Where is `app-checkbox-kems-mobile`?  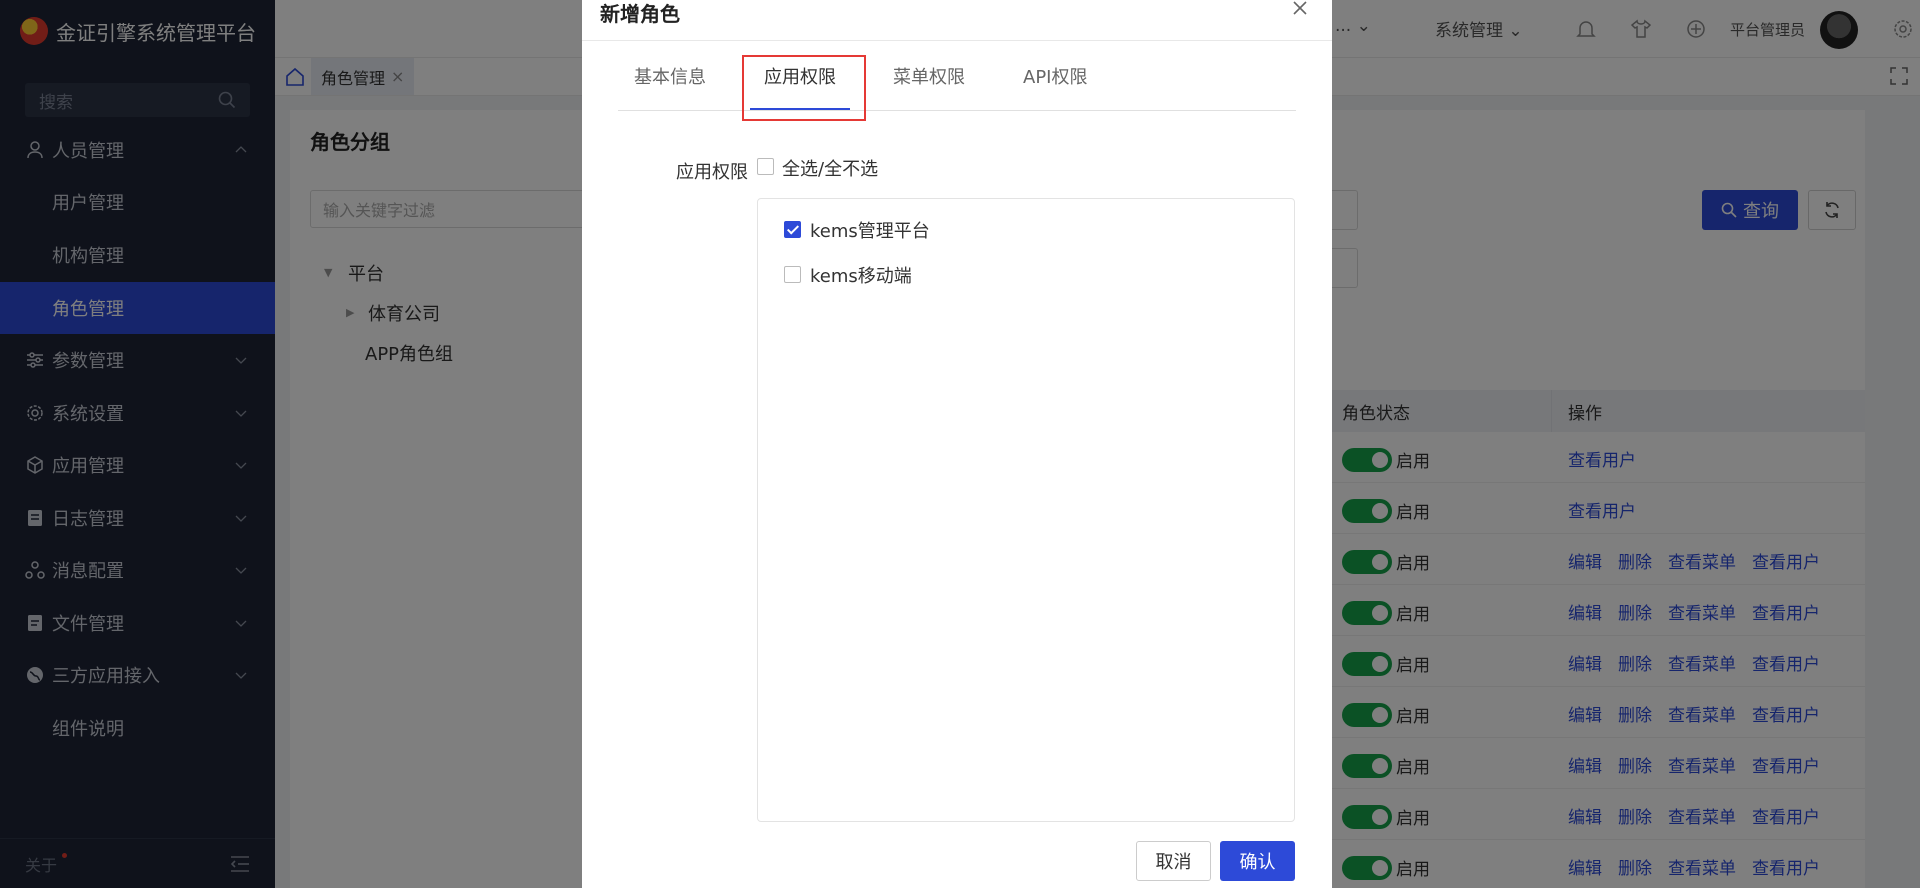 app-checkbox-kems-mobile is located at coordinates (792, 274).